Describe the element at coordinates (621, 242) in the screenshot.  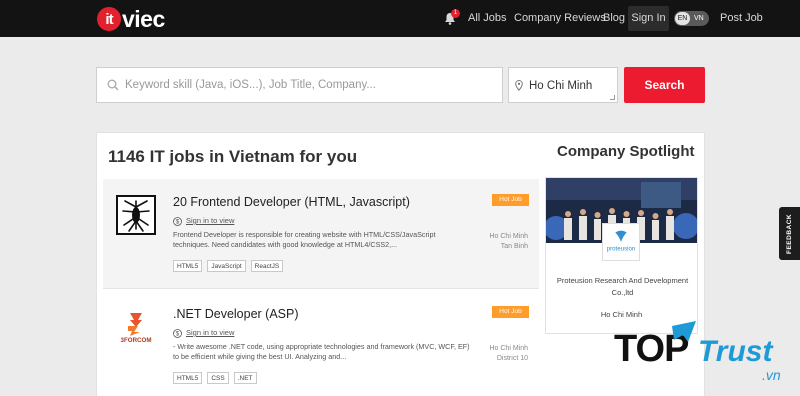
I see `spotlight-company-logo: proteusion` at that location.